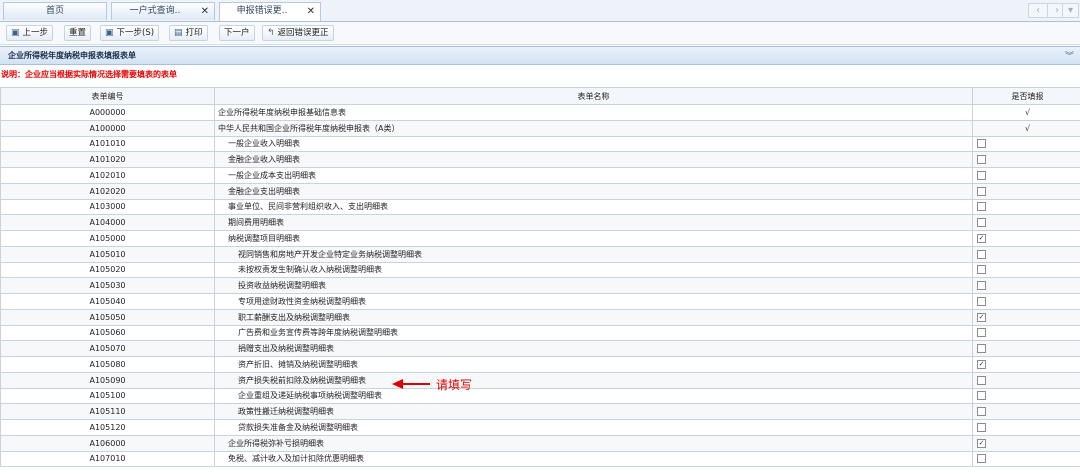 This screenshot has width=1080, height=475. What do you see at coordinates (107, 459) in the screenshot?
I see `form-code-cell: A107010` at bounding box center [107, 459].